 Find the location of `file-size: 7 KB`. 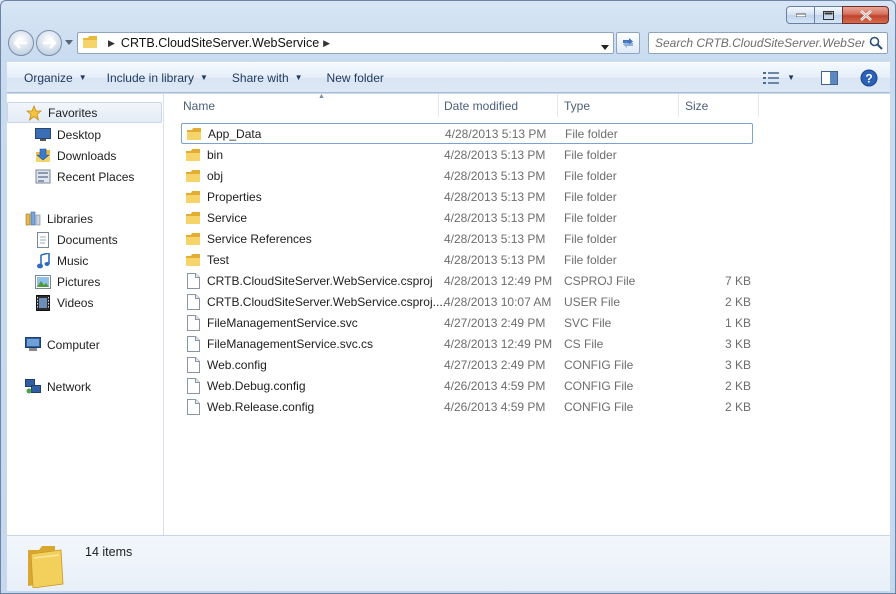

file-size: 7 KB is located at coordinates (737, 280).